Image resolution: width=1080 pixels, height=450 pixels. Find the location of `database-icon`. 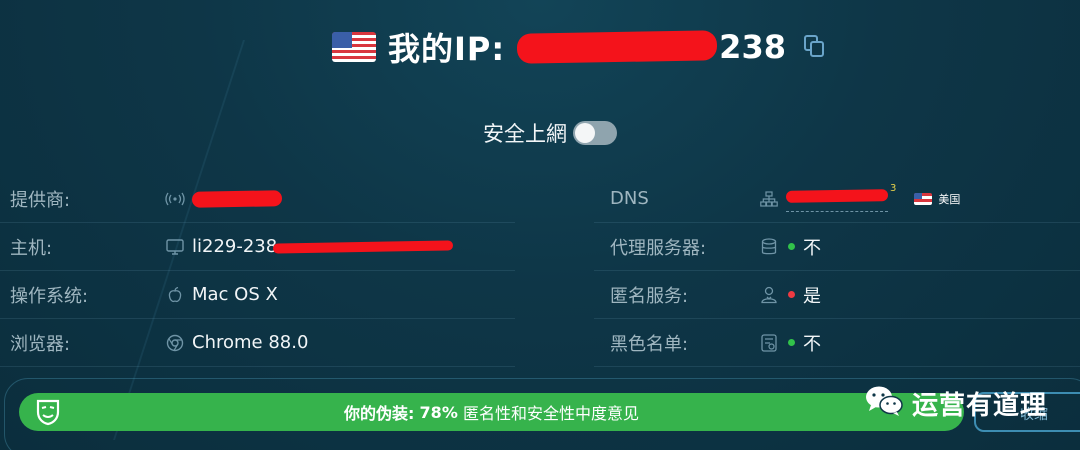

database-icon is located at coordinates (769, 246).